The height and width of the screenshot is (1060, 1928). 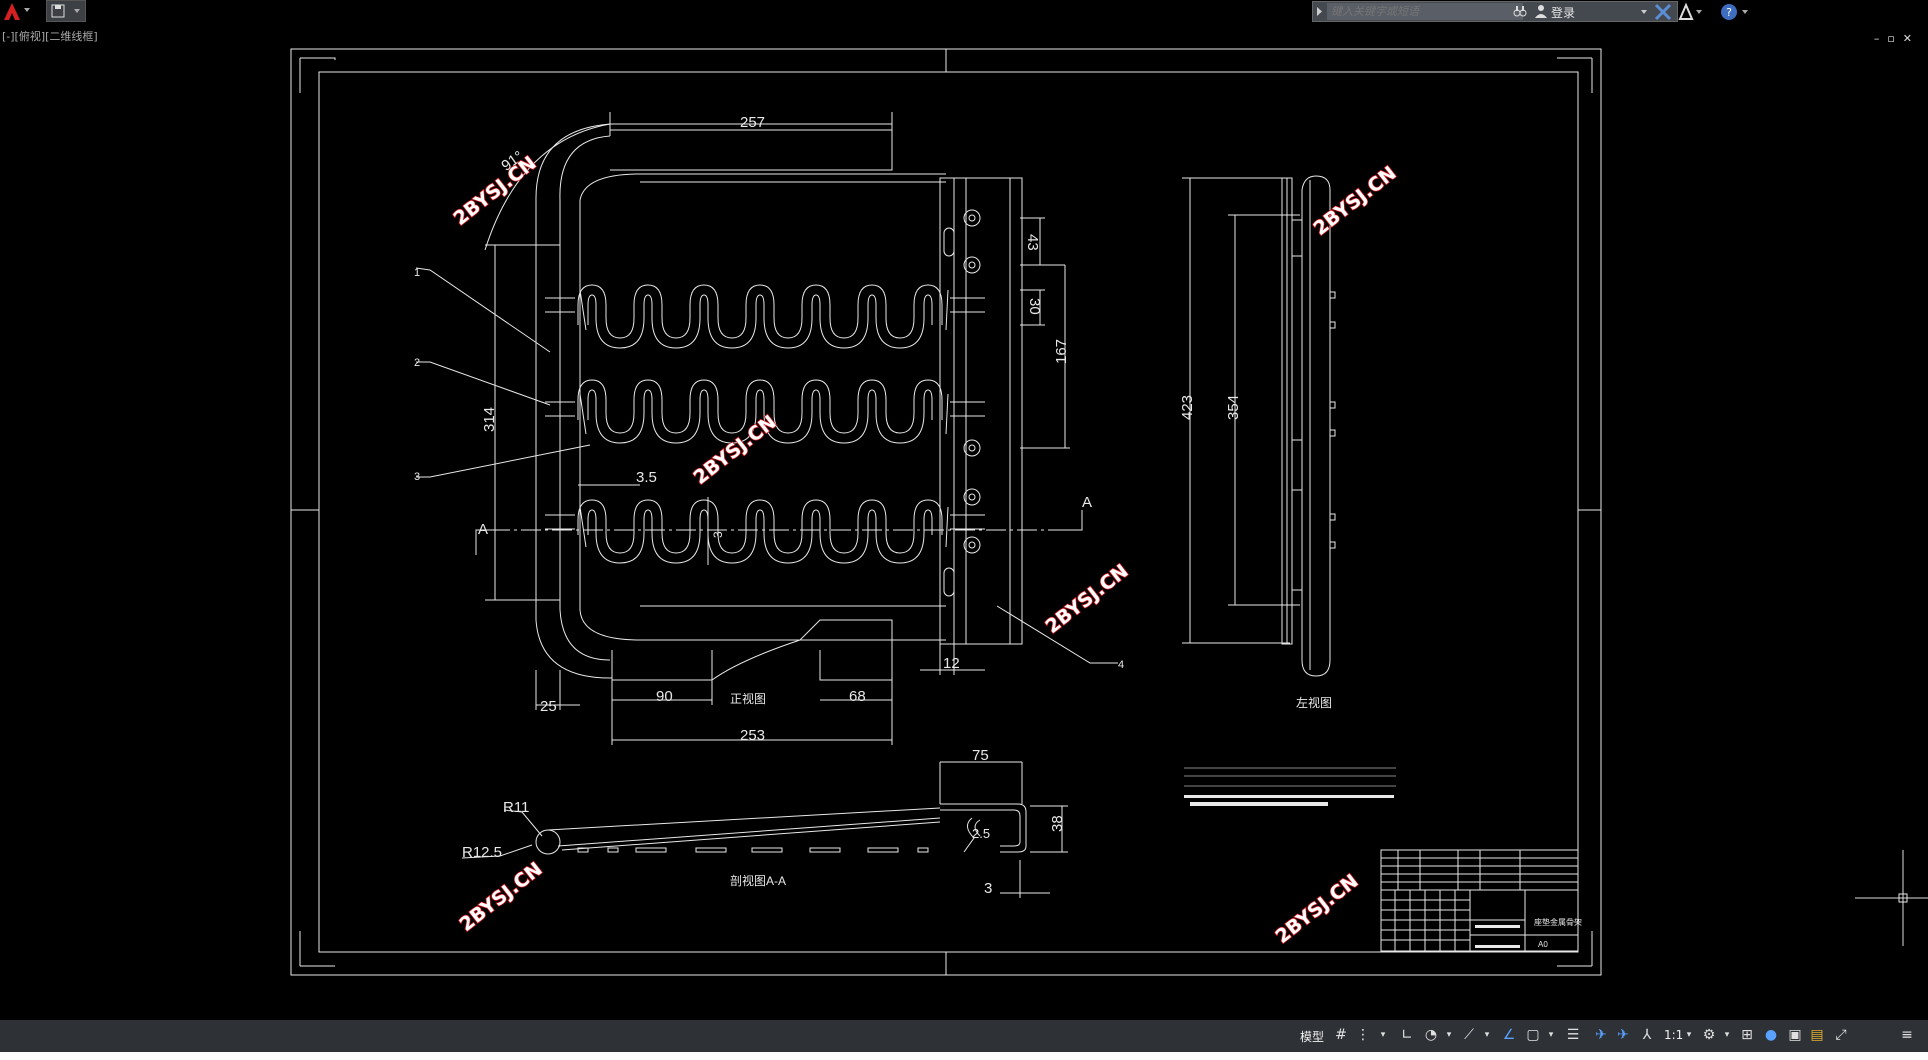 I want to click on dim-314: 314, so click(x=489, y=419).